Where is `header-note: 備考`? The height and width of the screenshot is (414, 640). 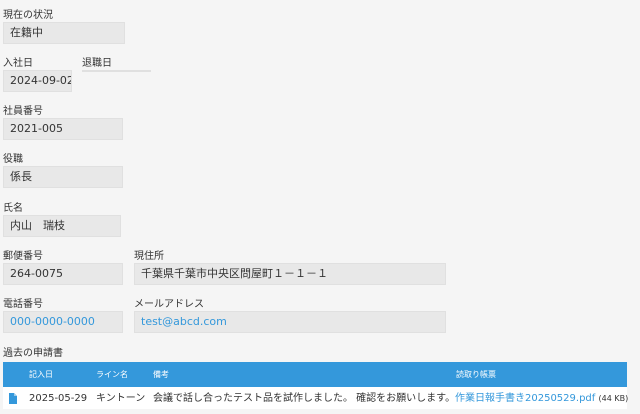
header-note: 備考 is located at coordinates (161, 374).